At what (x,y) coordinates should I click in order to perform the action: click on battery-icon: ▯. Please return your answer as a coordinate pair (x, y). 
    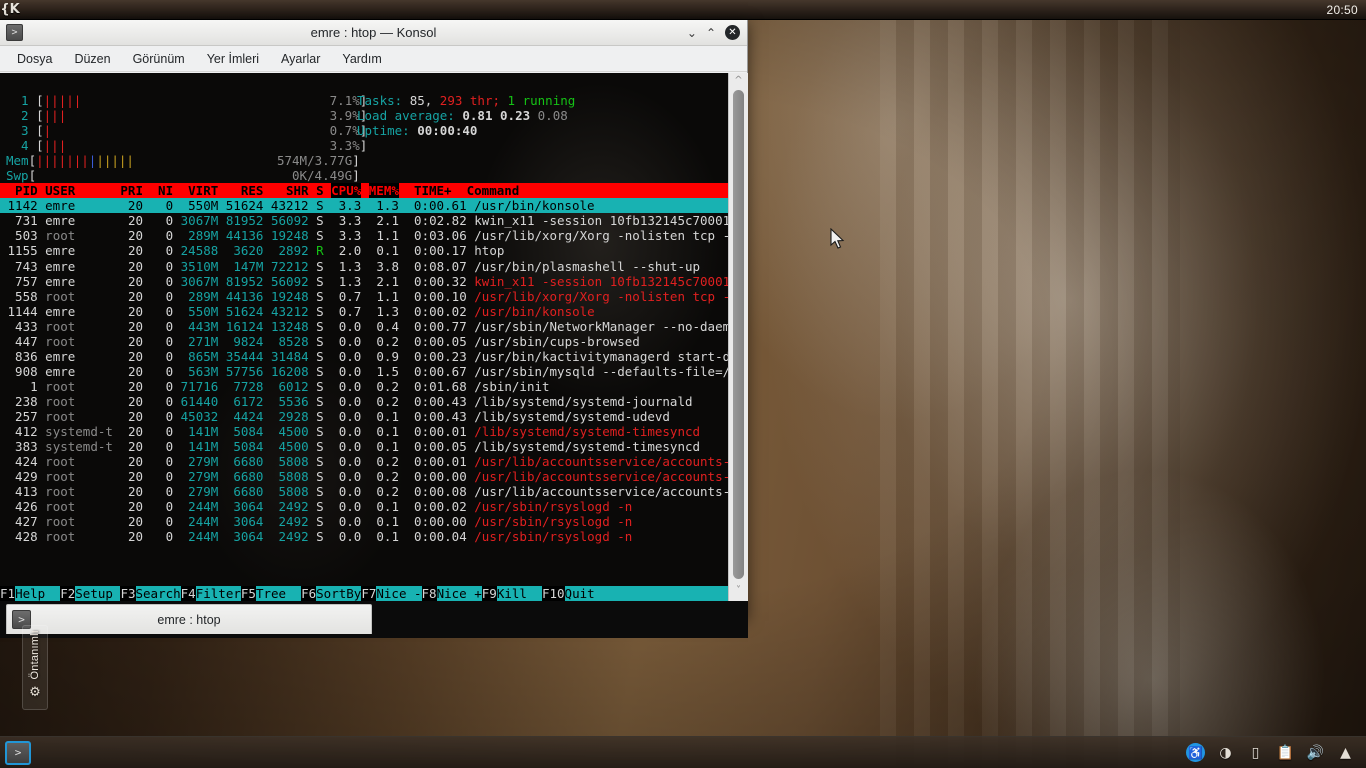
    Looking at the image, I should click on (1255, 752).